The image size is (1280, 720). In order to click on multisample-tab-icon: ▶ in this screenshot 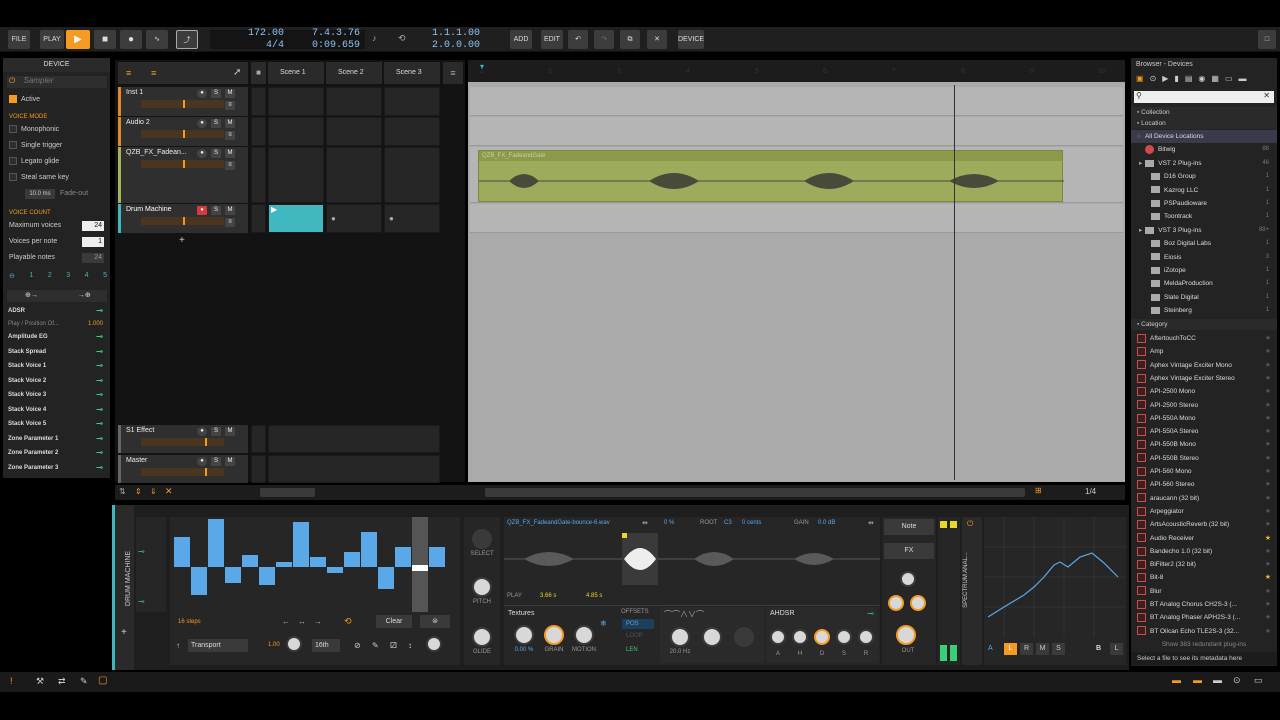, I will do `click(1165, 81)`.